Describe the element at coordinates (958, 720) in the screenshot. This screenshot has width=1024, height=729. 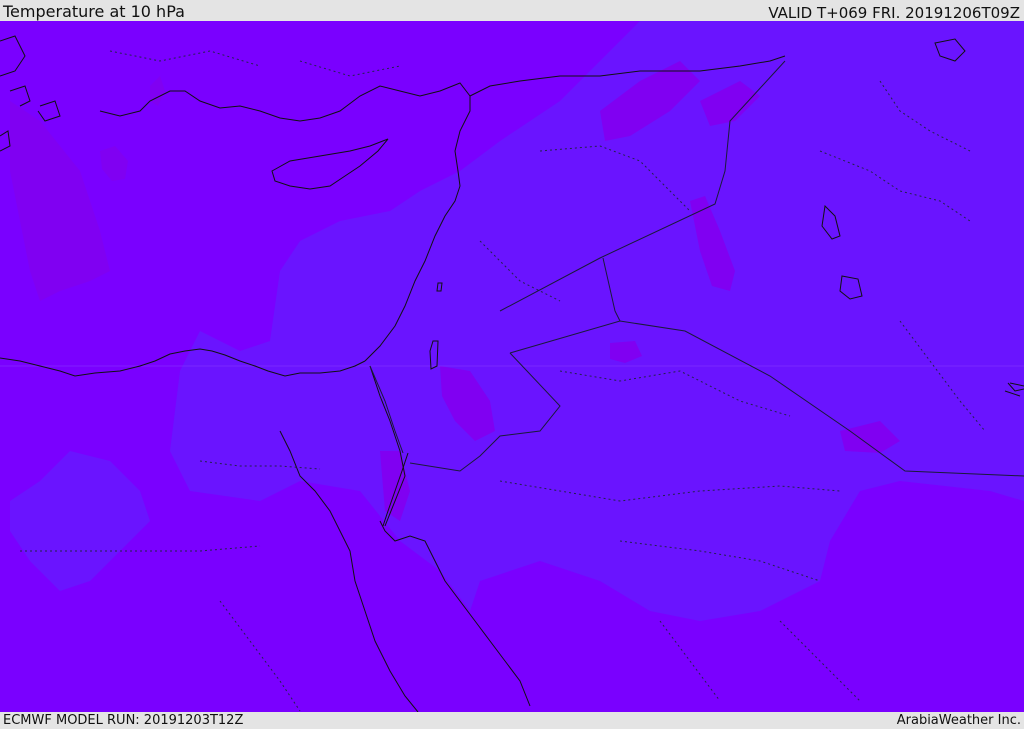
I see `credit-label: ArabiaWeather Inc.` at that location.